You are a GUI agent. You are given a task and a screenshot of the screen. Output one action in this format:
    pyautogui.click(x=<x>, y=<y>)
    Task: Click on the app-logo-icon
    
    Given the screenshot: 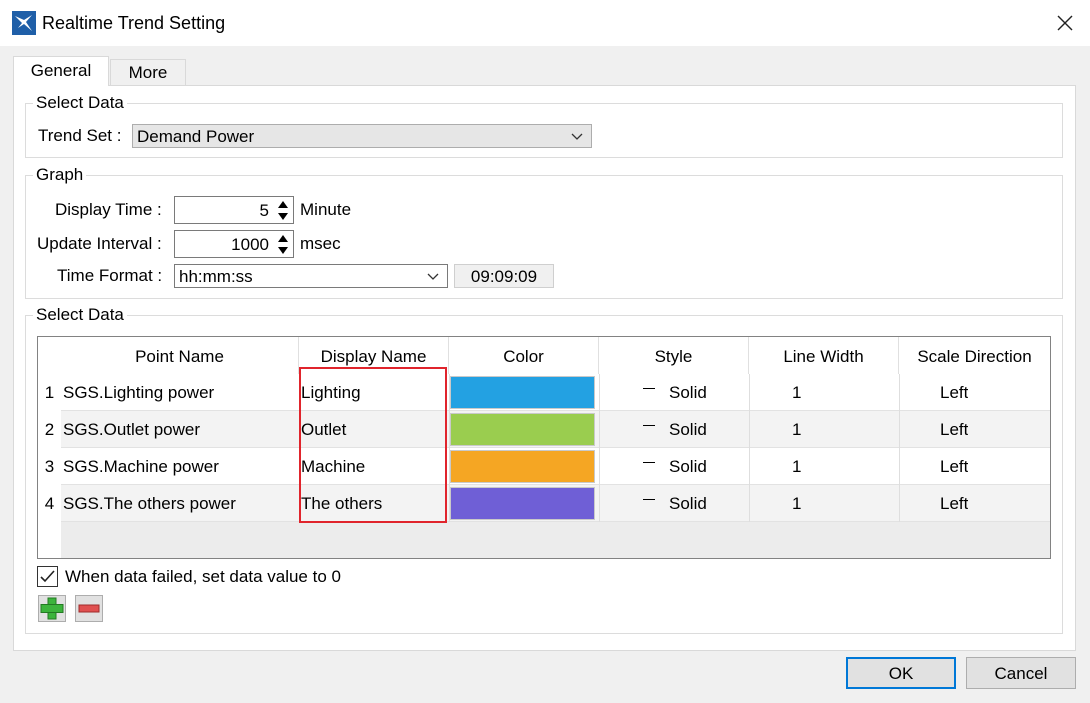 What is the action you would take?
    pyautogui.click(x=24, y=23)
    